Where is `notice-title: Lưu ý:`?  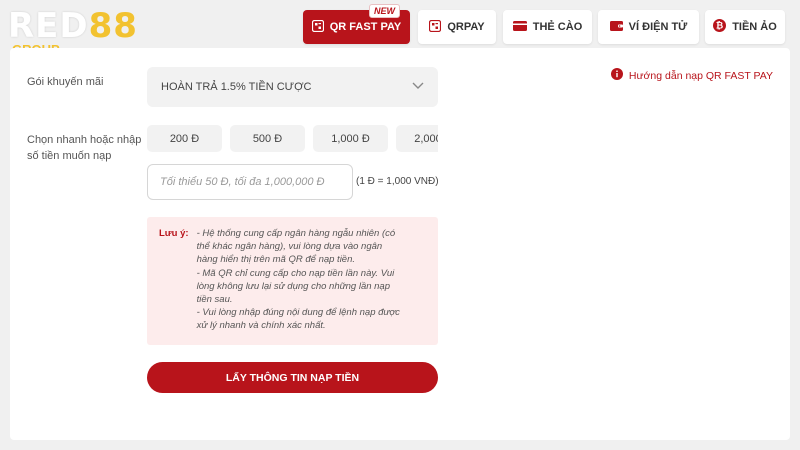
notice-title: Lưu ý: is located at coordinates (174, 233).